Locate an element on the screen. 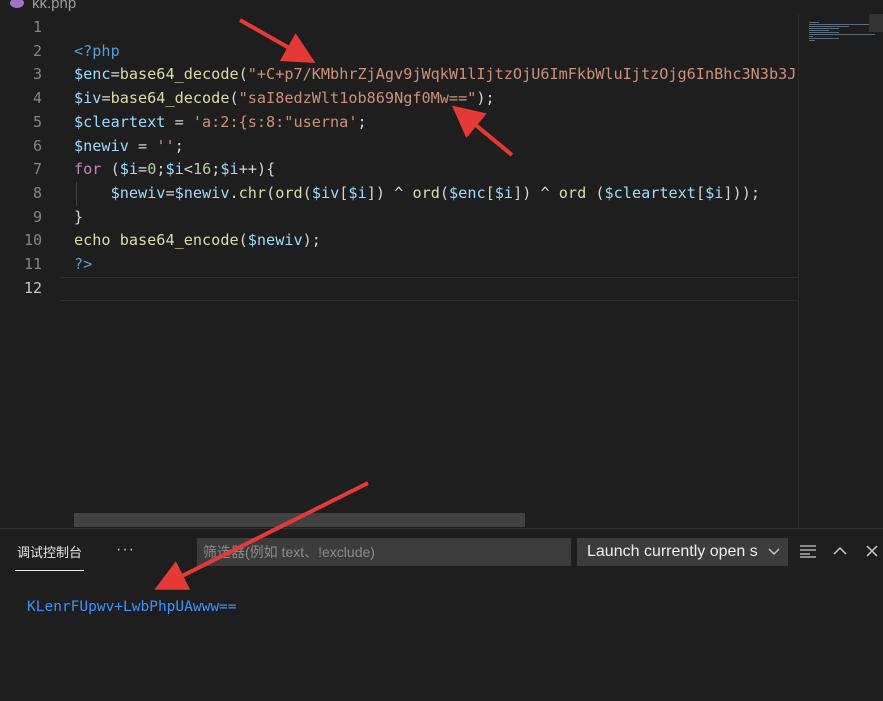 The height and width of the screenshot is (701, 883). tab-debug-console: 调试控制台 is located at coordinates (50, 556).